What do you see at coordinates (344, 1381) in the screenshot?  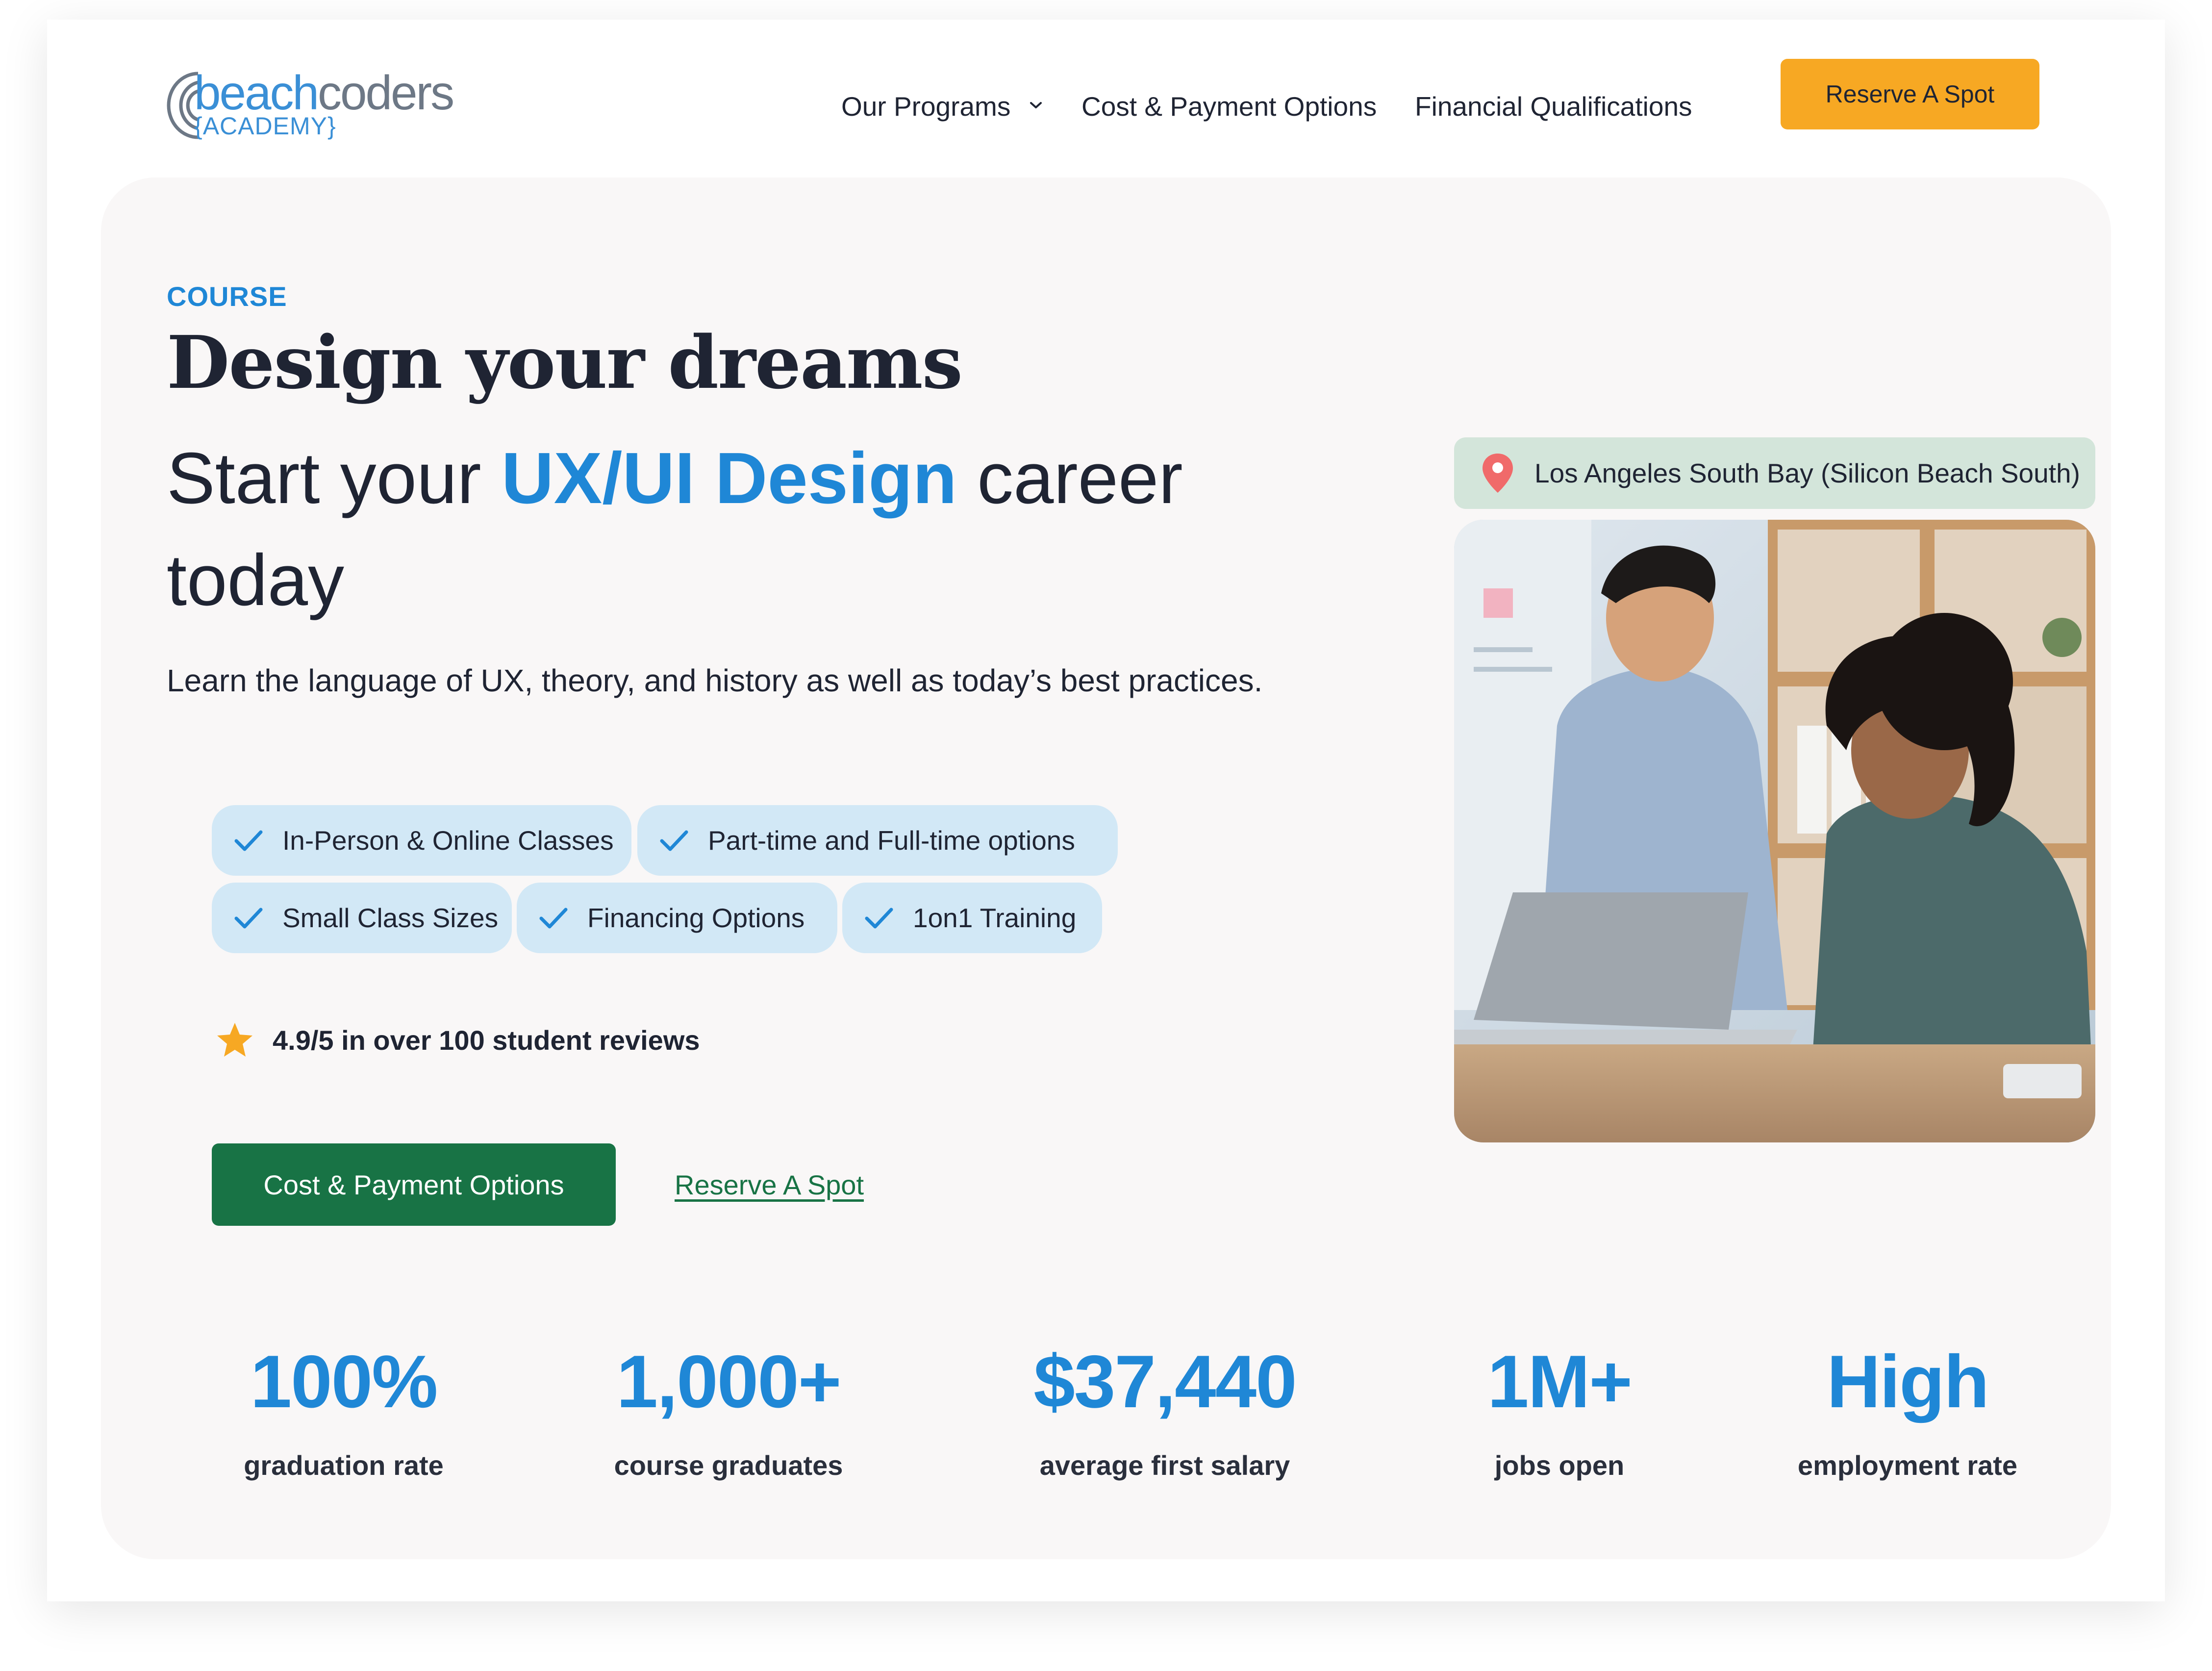 I see `stat-value: 100%` at bounding box center [344, 1381].